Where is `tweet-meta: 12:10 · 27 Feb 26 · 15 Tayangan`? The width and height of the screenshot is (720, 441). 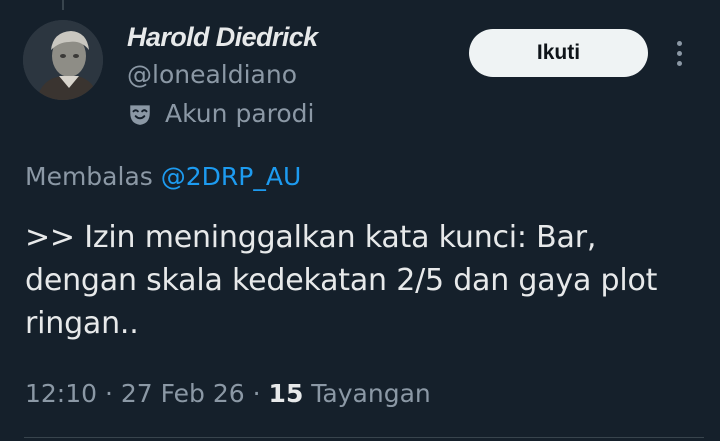 tweet-meta: 12:10 · 27 Feb 26 · 15 Tayangan is located at coordinates (228, 393).